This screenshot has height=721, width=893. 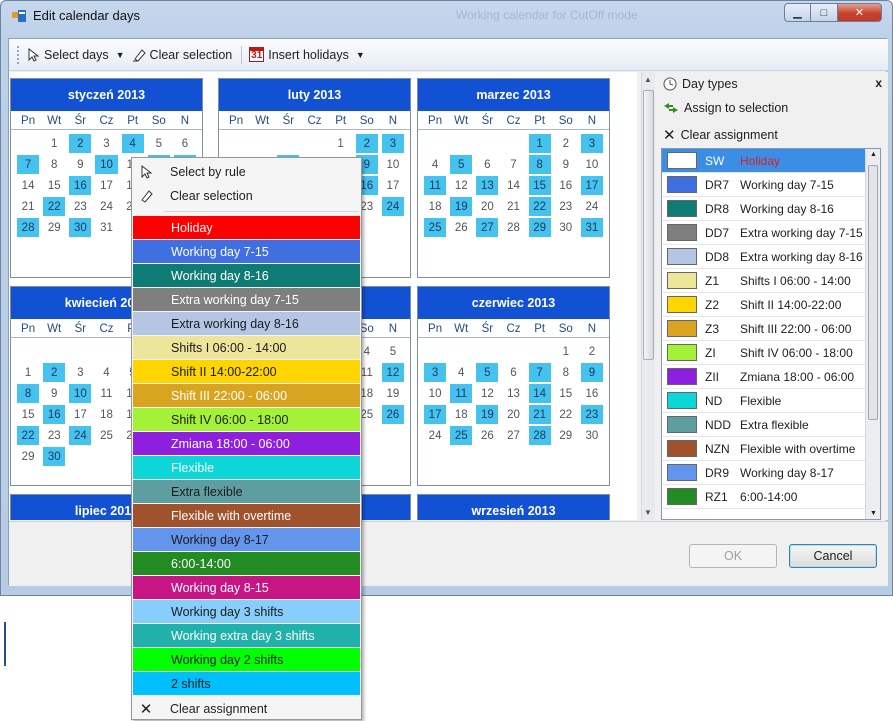 What do you see at coordinates (771, 185) in the screenshot?
I see `day-type-row: DR7 Working day 7-15` at bounding box center [771, 185].